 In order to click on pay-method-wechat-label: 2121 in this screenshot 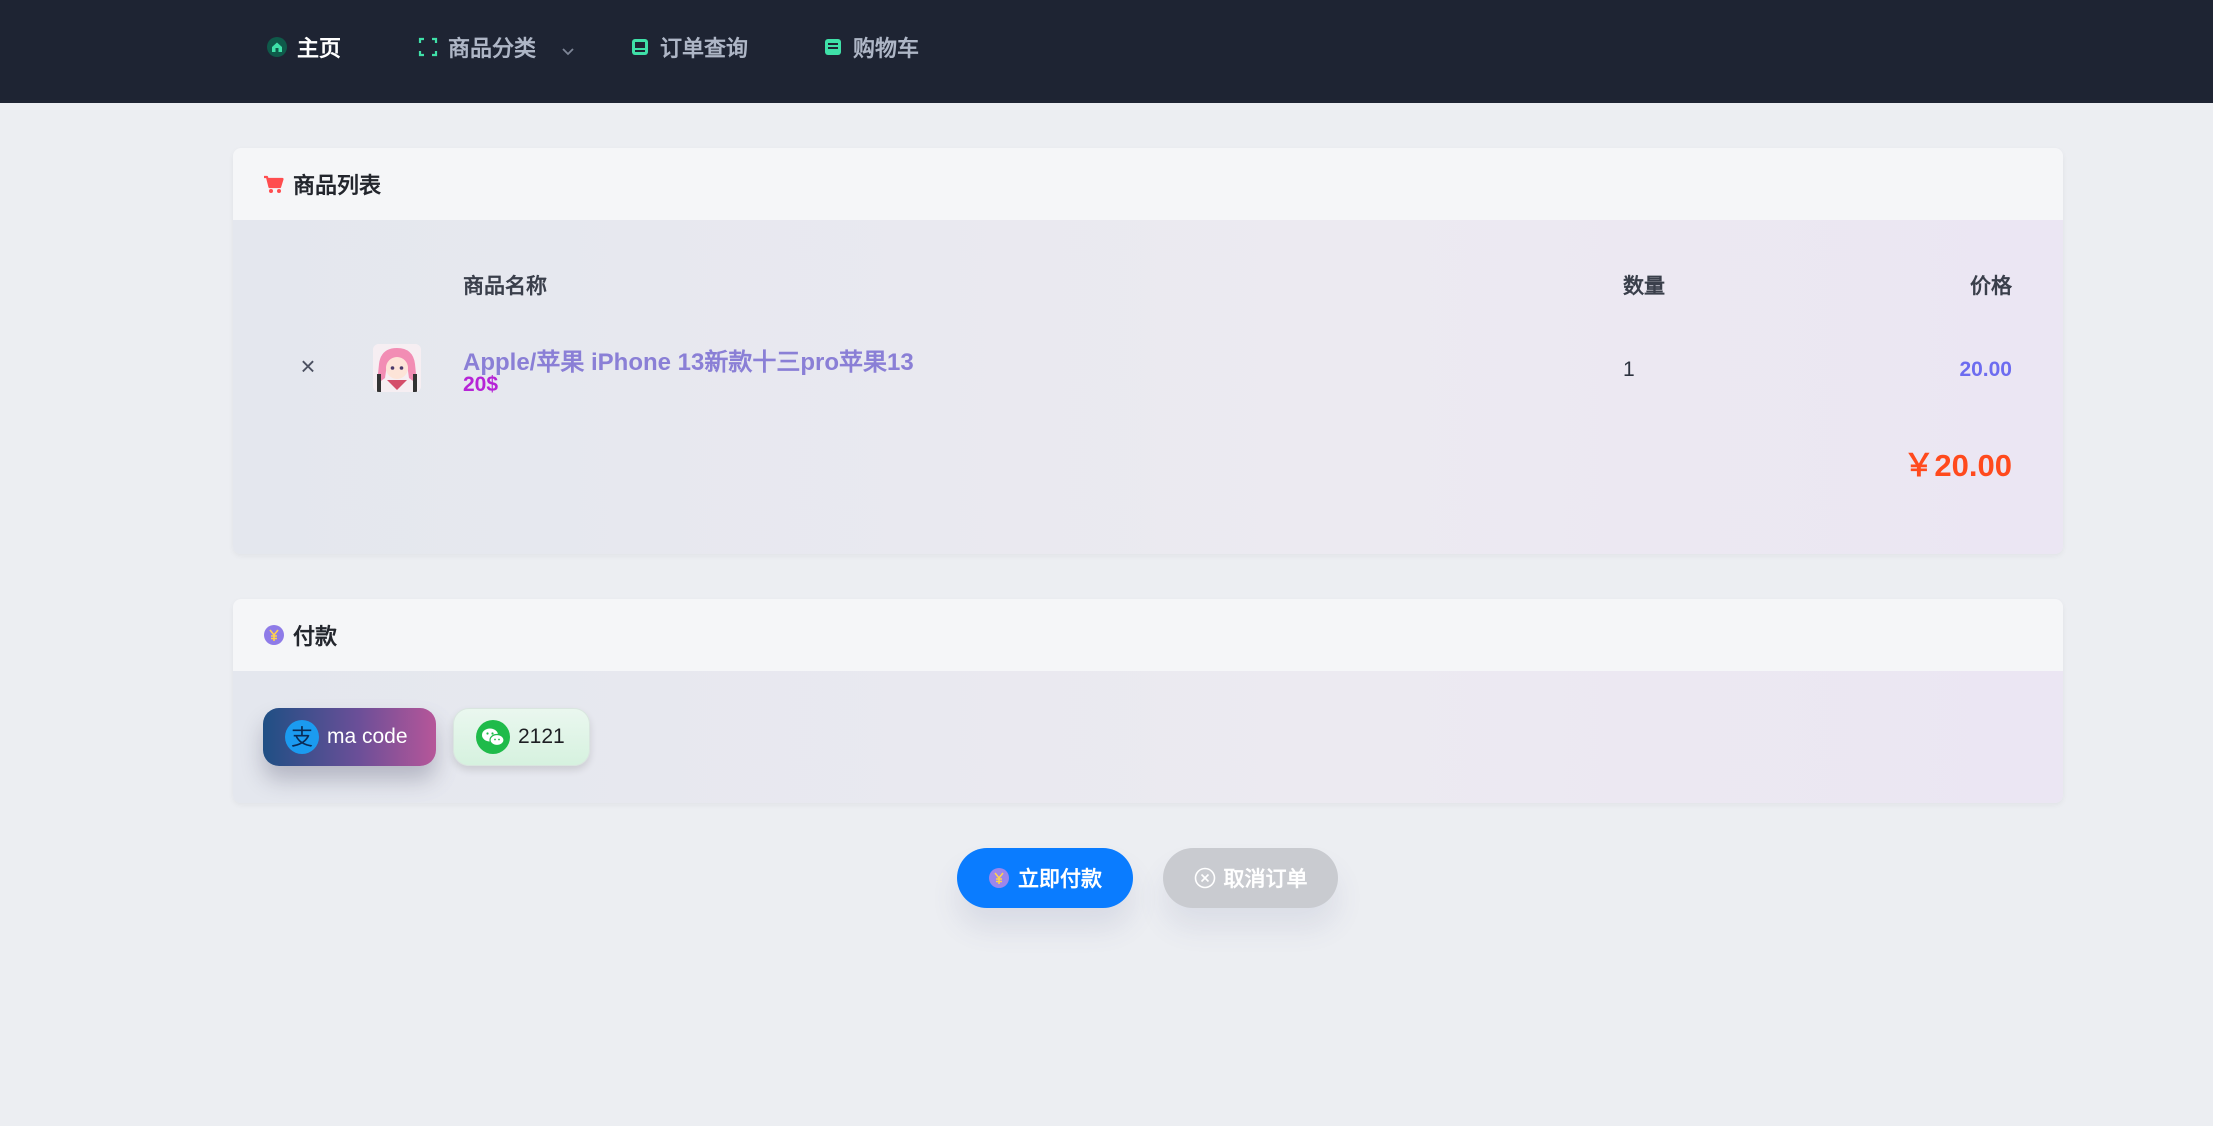, I will do `click(541, 736)`.